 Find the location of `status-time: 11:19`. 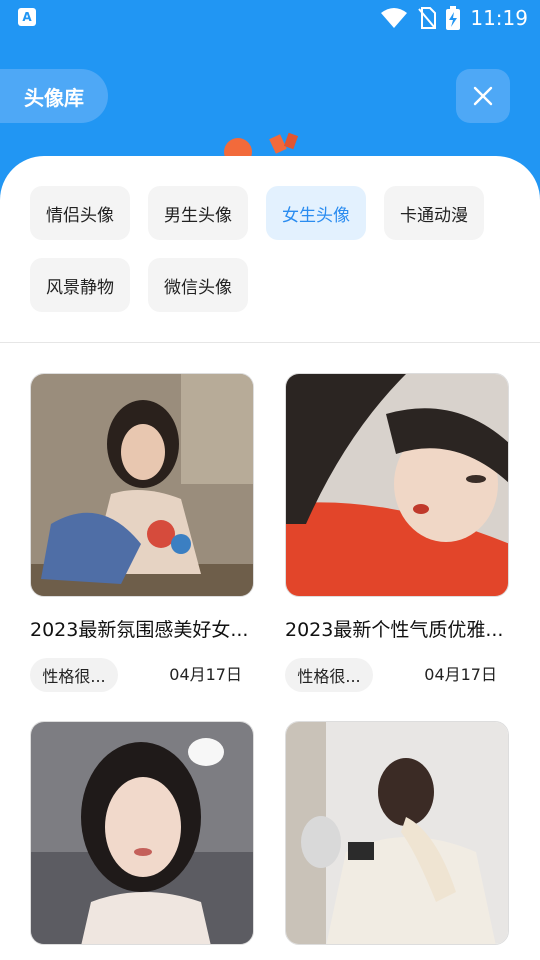

status-time: 11:19 is located at coordinates (499, 18).